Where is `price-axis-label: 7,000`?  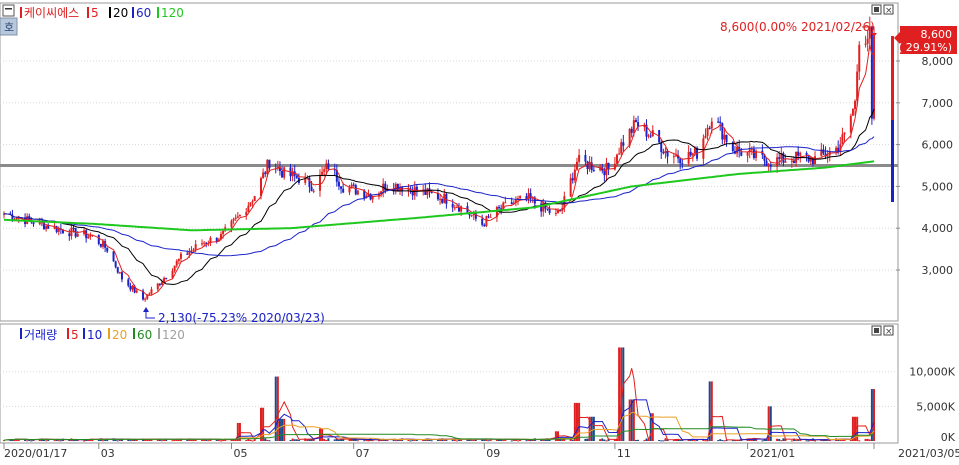 price-axis-label: 7,000 is located at coordinates (938, 103).